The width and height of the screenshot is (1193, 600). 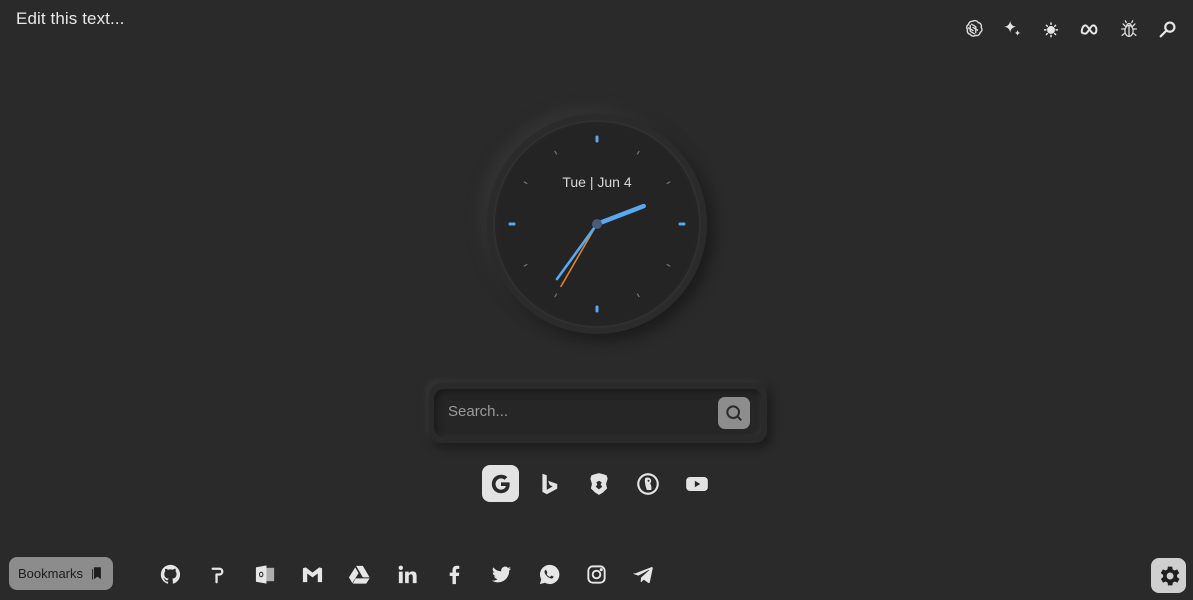 I want to click on instagram-icon, so click(x=596, y=574).